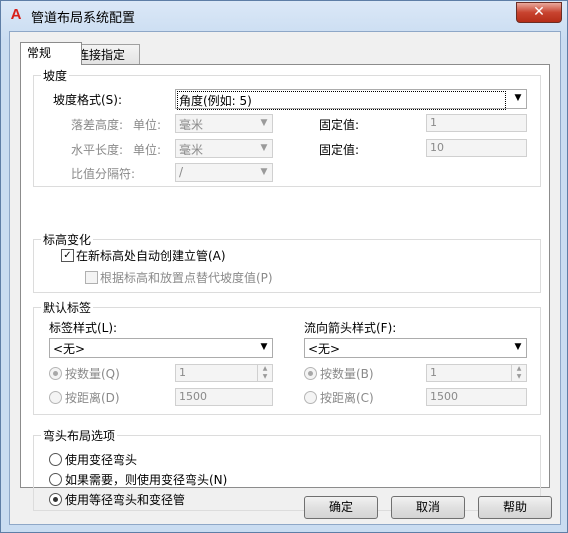 This screenshot has width=568, height=533. I want to click on label-by-count-radio, so click(55, 373).